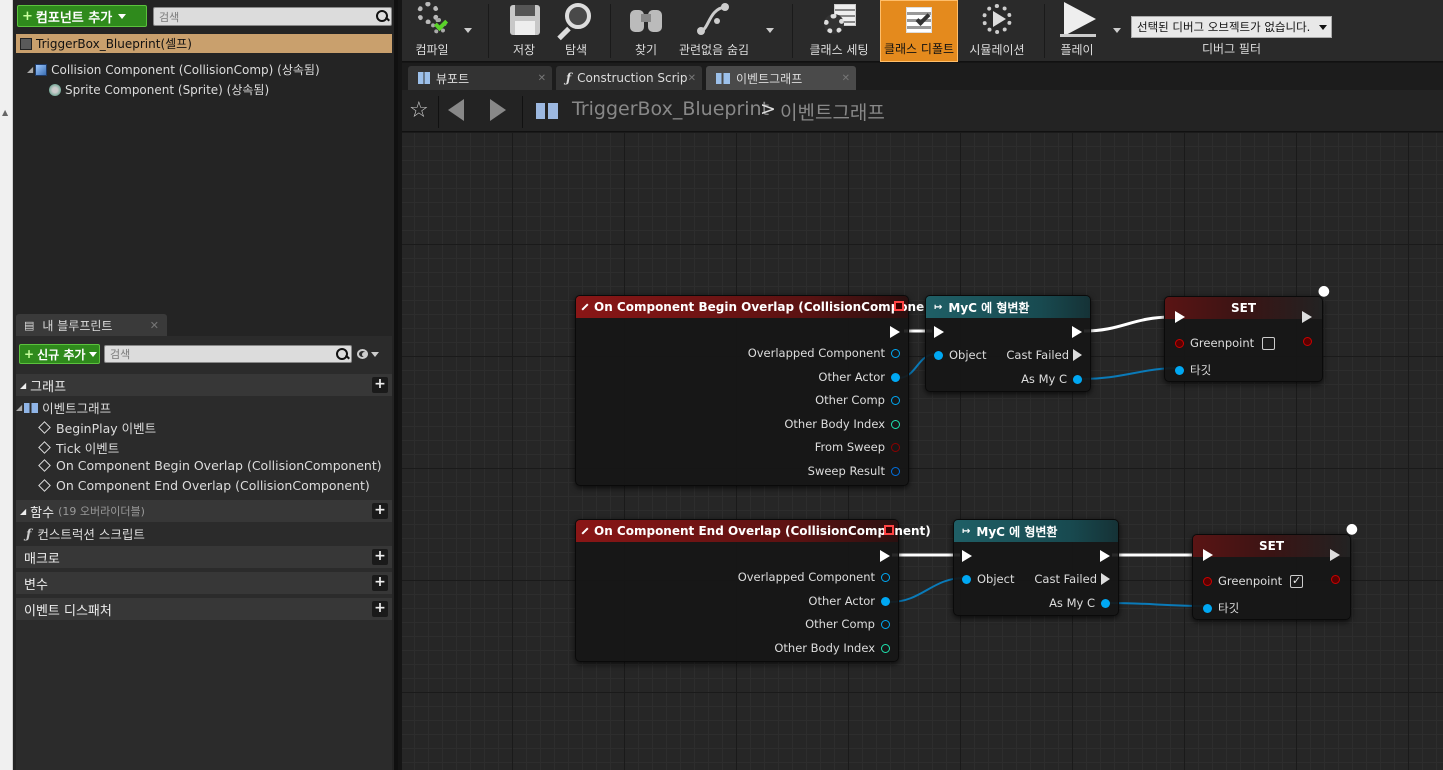  Describe the element at coordinates (1269, 343) in the screenshot. I see `greenpoint-checkbox` at that location.